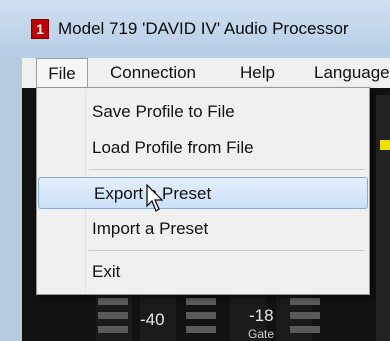 Image resolution: width=390 pixels, height=341 pixels. What do you see at coordinates (155, 198) in the screenshot?
I see `mouse-cursor-icon` at bounding box center [155, 198].